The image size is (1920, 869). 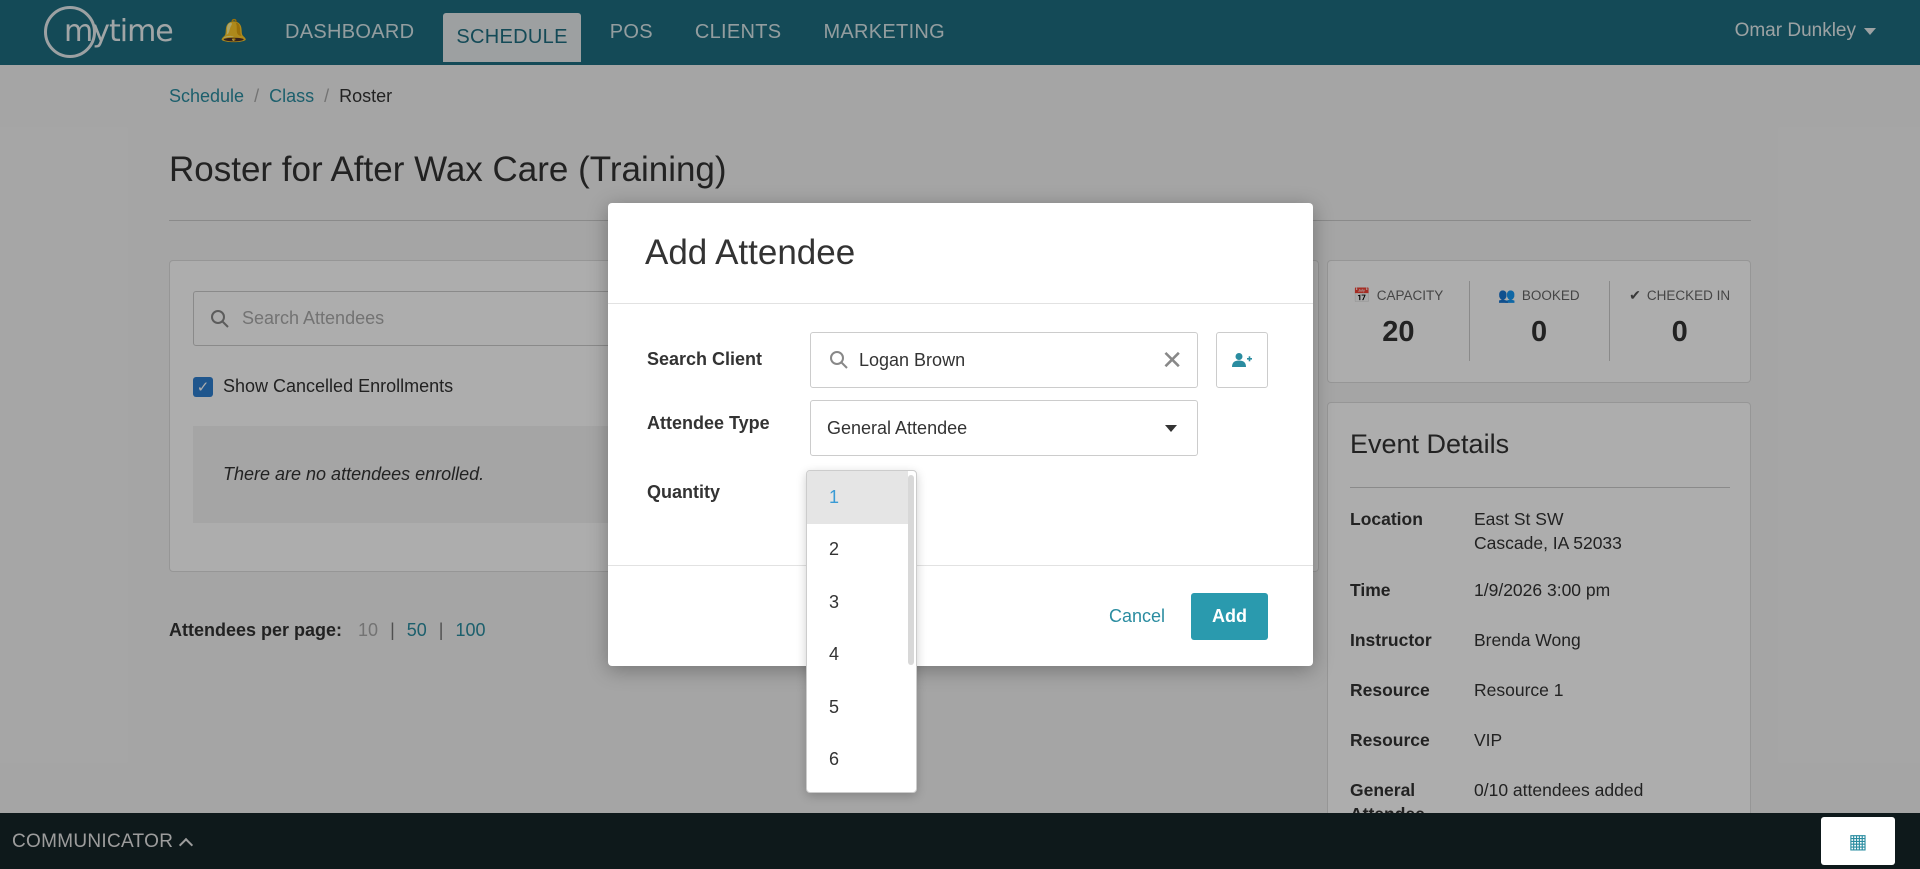 What do you see at coordinates (897, 427) in the screenshot?
I see `attendee-type-value: General Attendee` at bounding box center [897, 427].